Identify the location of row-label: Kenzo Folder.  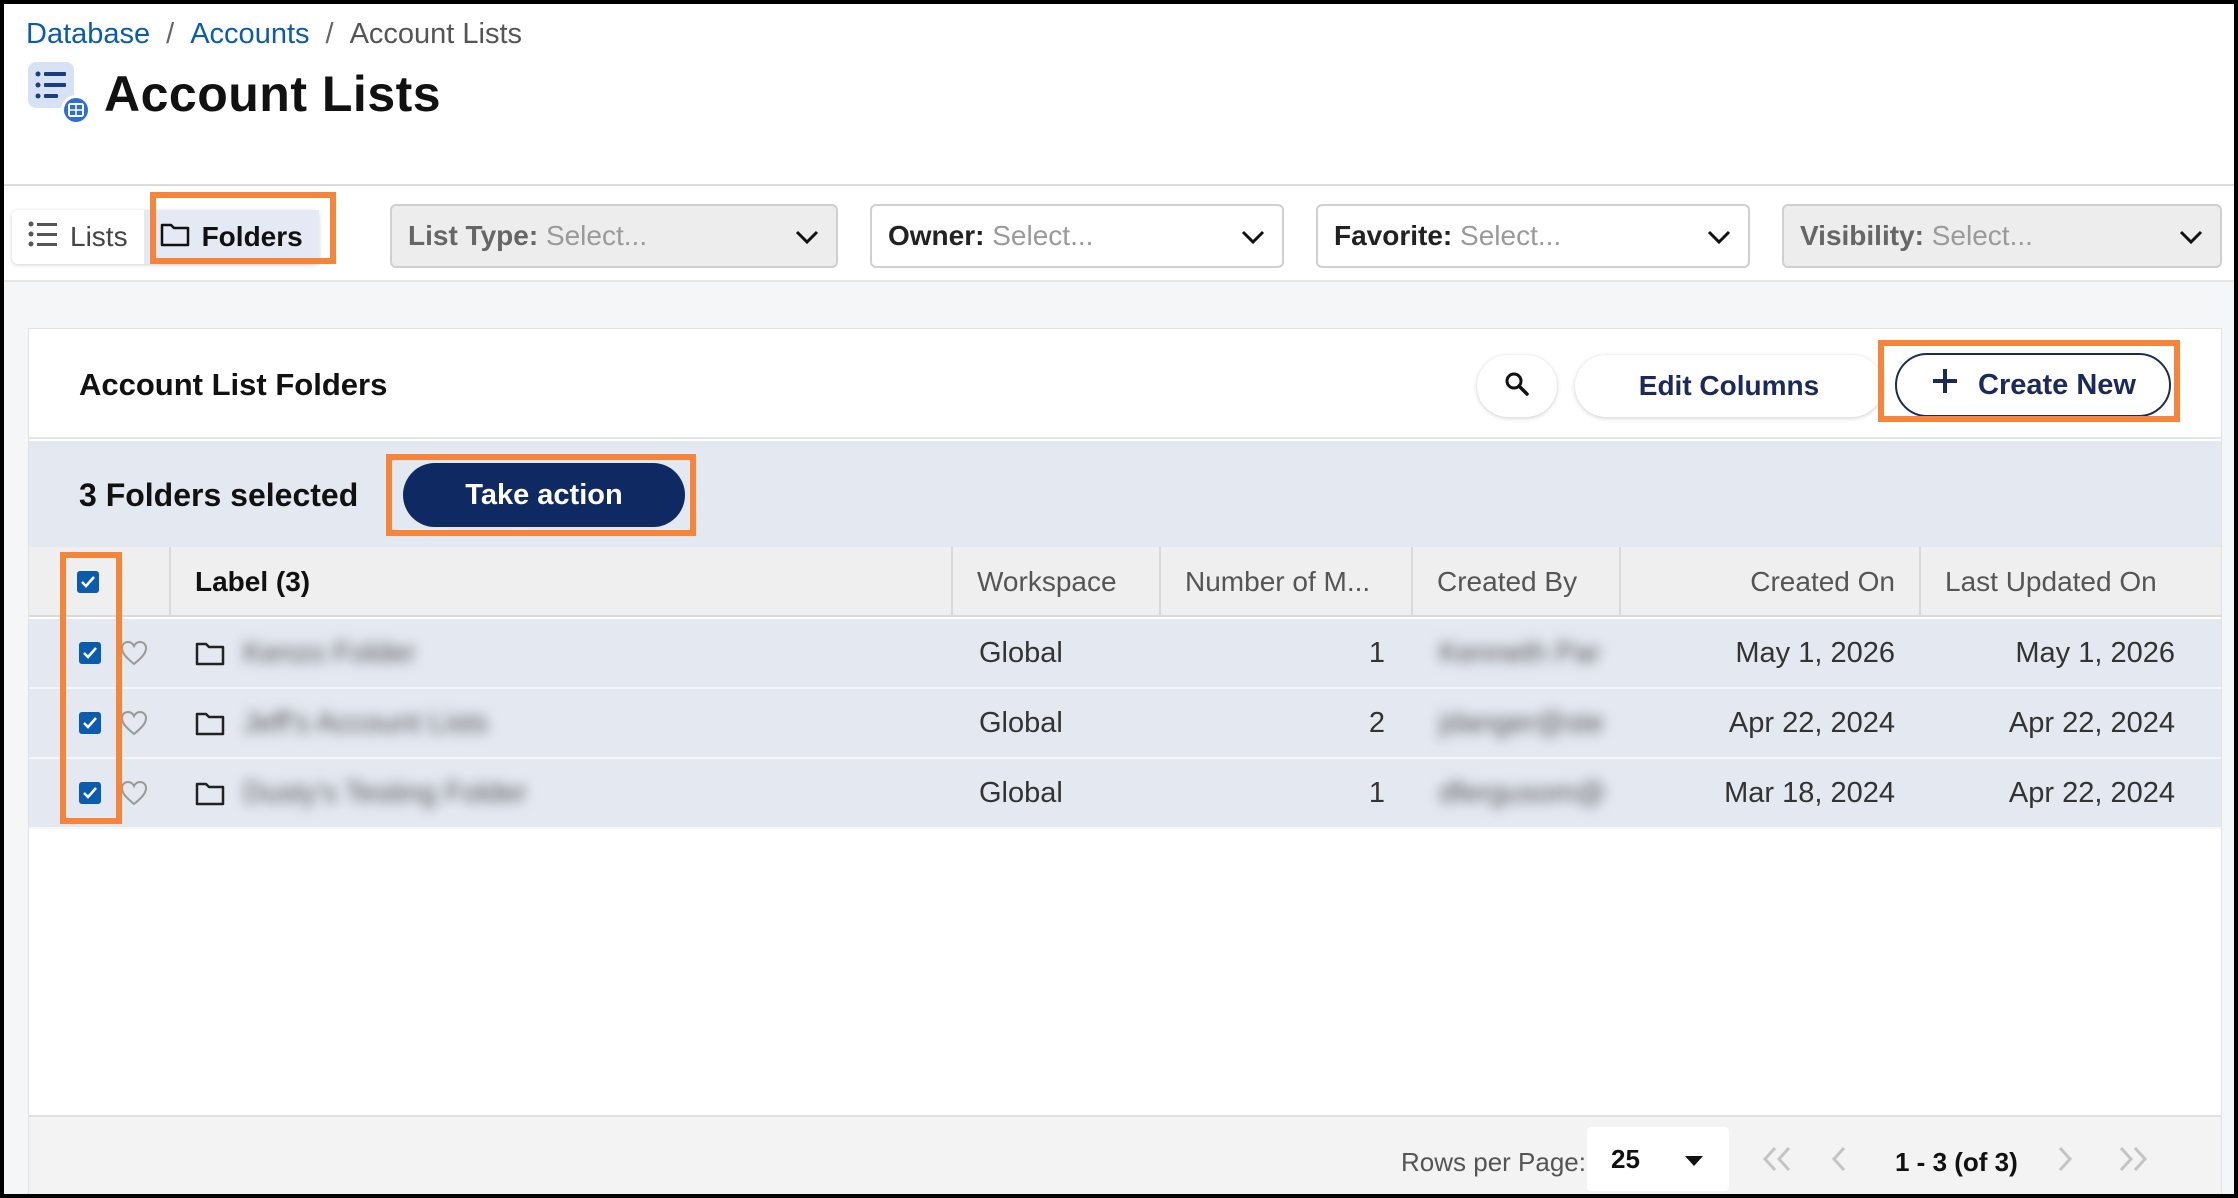
(329, 653).